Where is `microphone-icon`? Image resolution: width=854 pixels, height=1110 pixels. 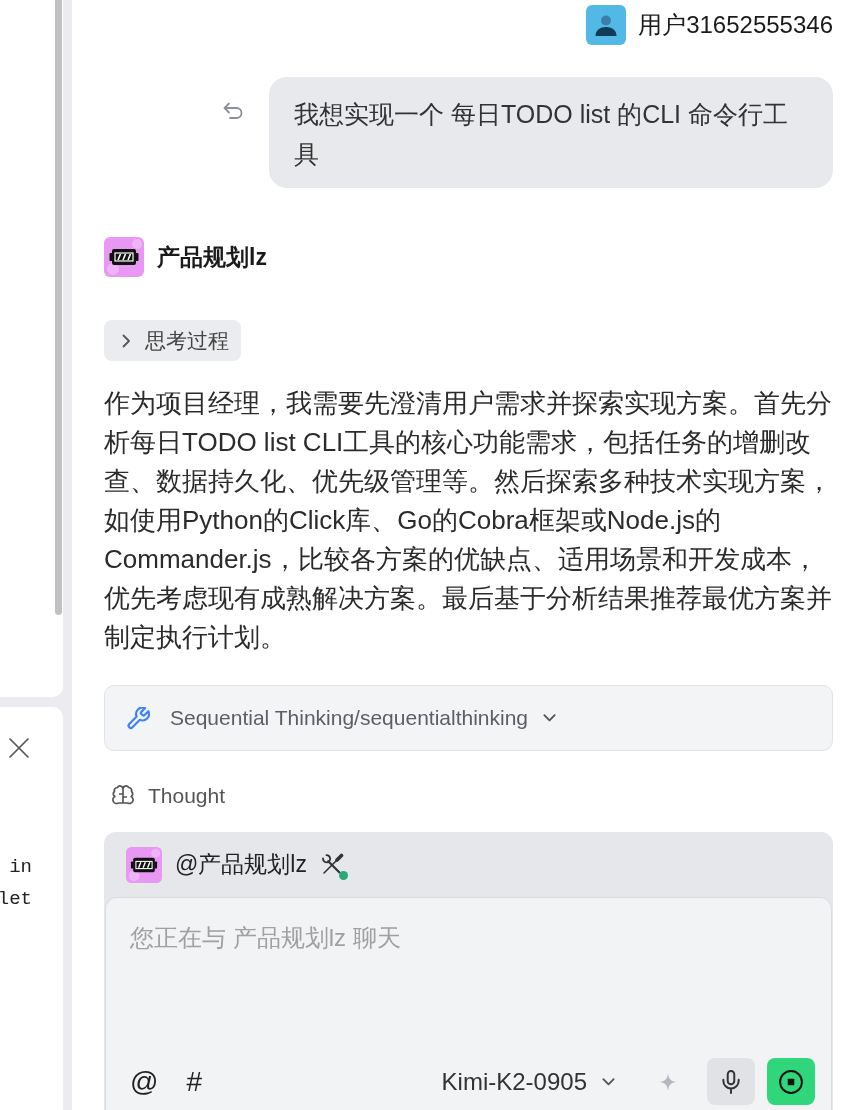
microphone-icon is located at coordinates (731, 1081).